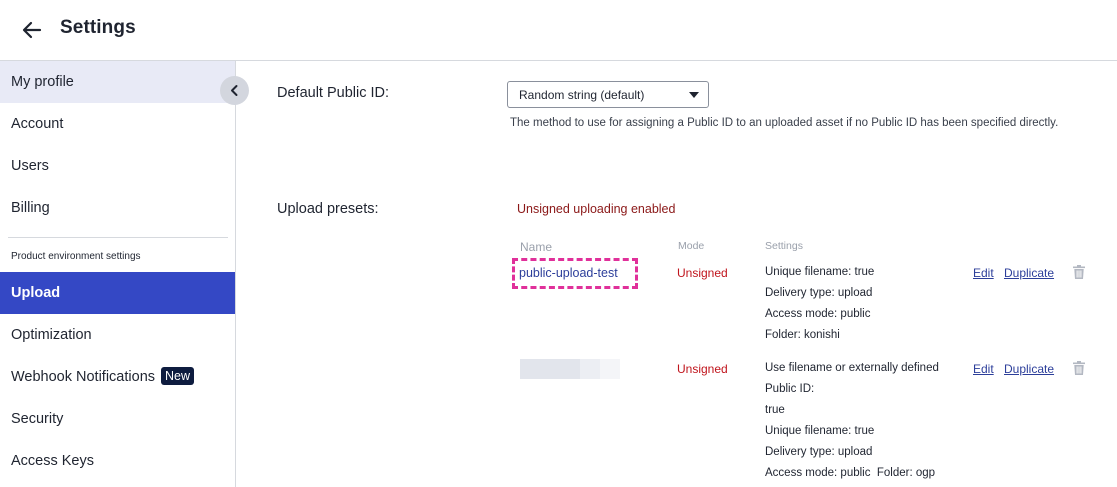 This screenshot has height=487, width=1117. What do you see at coordinates (790, 389) in the screenshot?
I see `setting-line: Public ID:` at bounding box center [790, 389].